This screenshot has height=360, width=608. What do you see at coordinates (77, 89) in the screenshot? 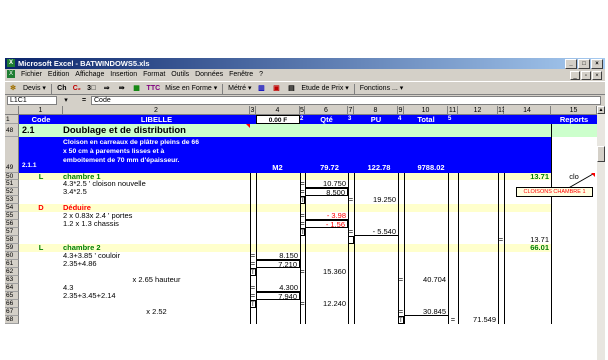
I see `chapter-2-icon: C₂` at bounding box center [77, 89].